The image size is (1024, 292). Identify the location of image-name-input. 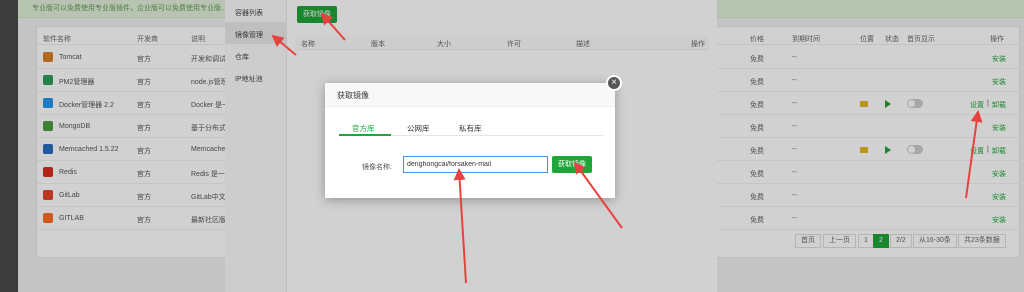
(475, 164).